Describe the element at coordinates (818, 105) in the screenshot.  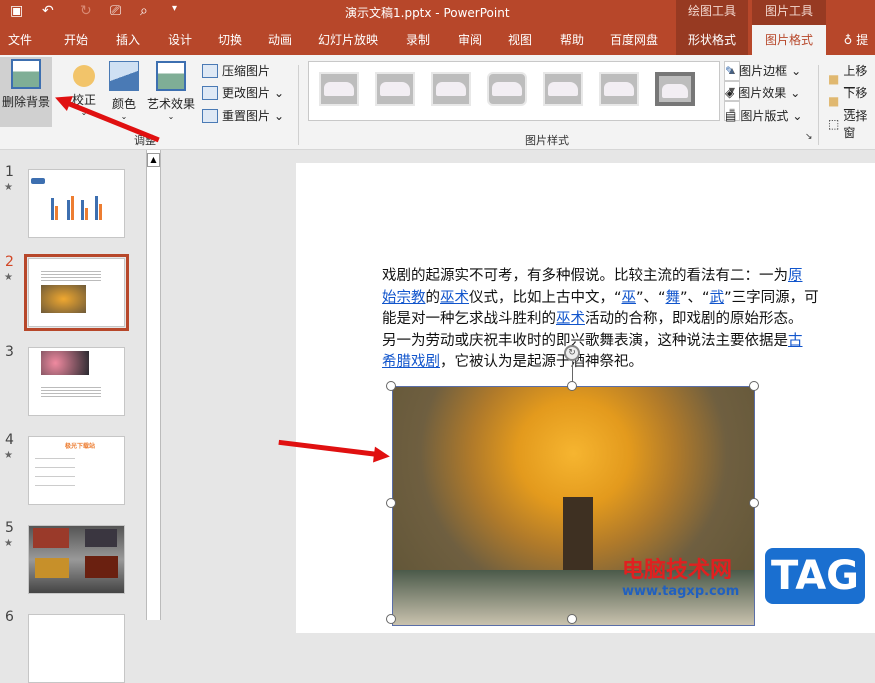
I see `divider` at that location.